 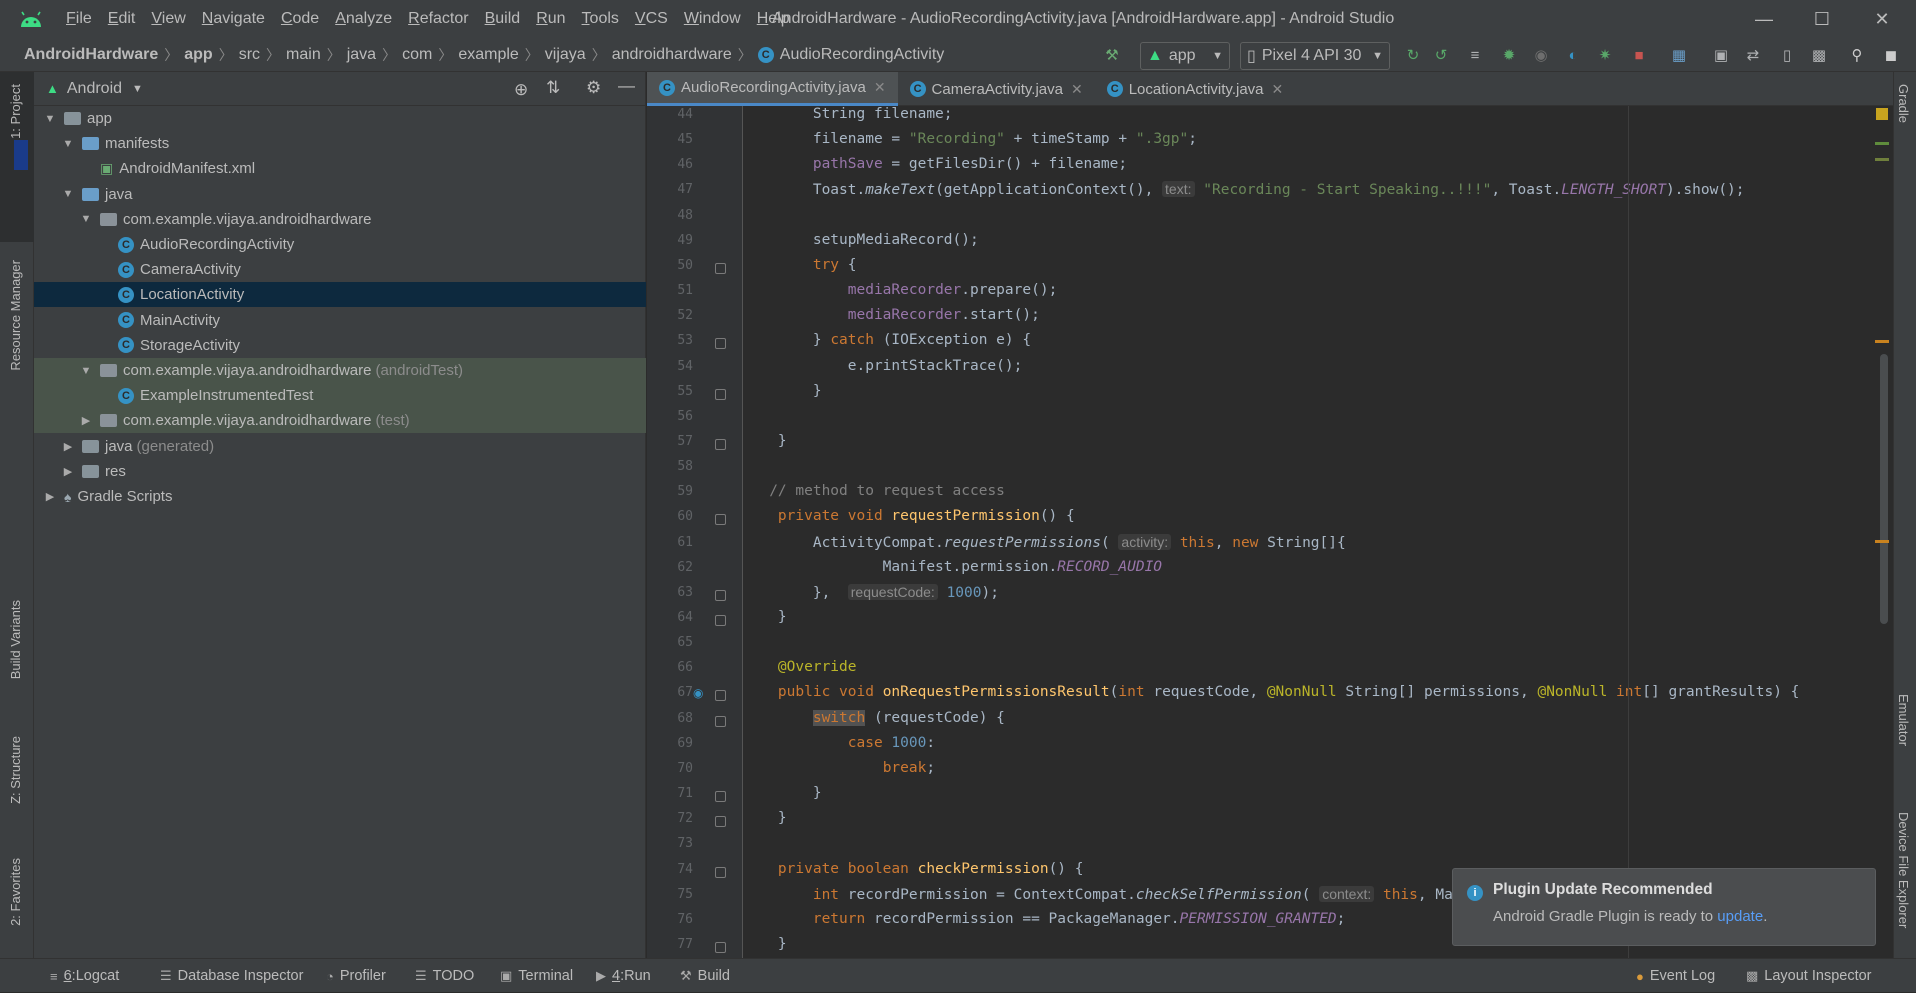 I want to click on editor-tab: C CameraActivity.java ✕, so click(x=996, y=89).